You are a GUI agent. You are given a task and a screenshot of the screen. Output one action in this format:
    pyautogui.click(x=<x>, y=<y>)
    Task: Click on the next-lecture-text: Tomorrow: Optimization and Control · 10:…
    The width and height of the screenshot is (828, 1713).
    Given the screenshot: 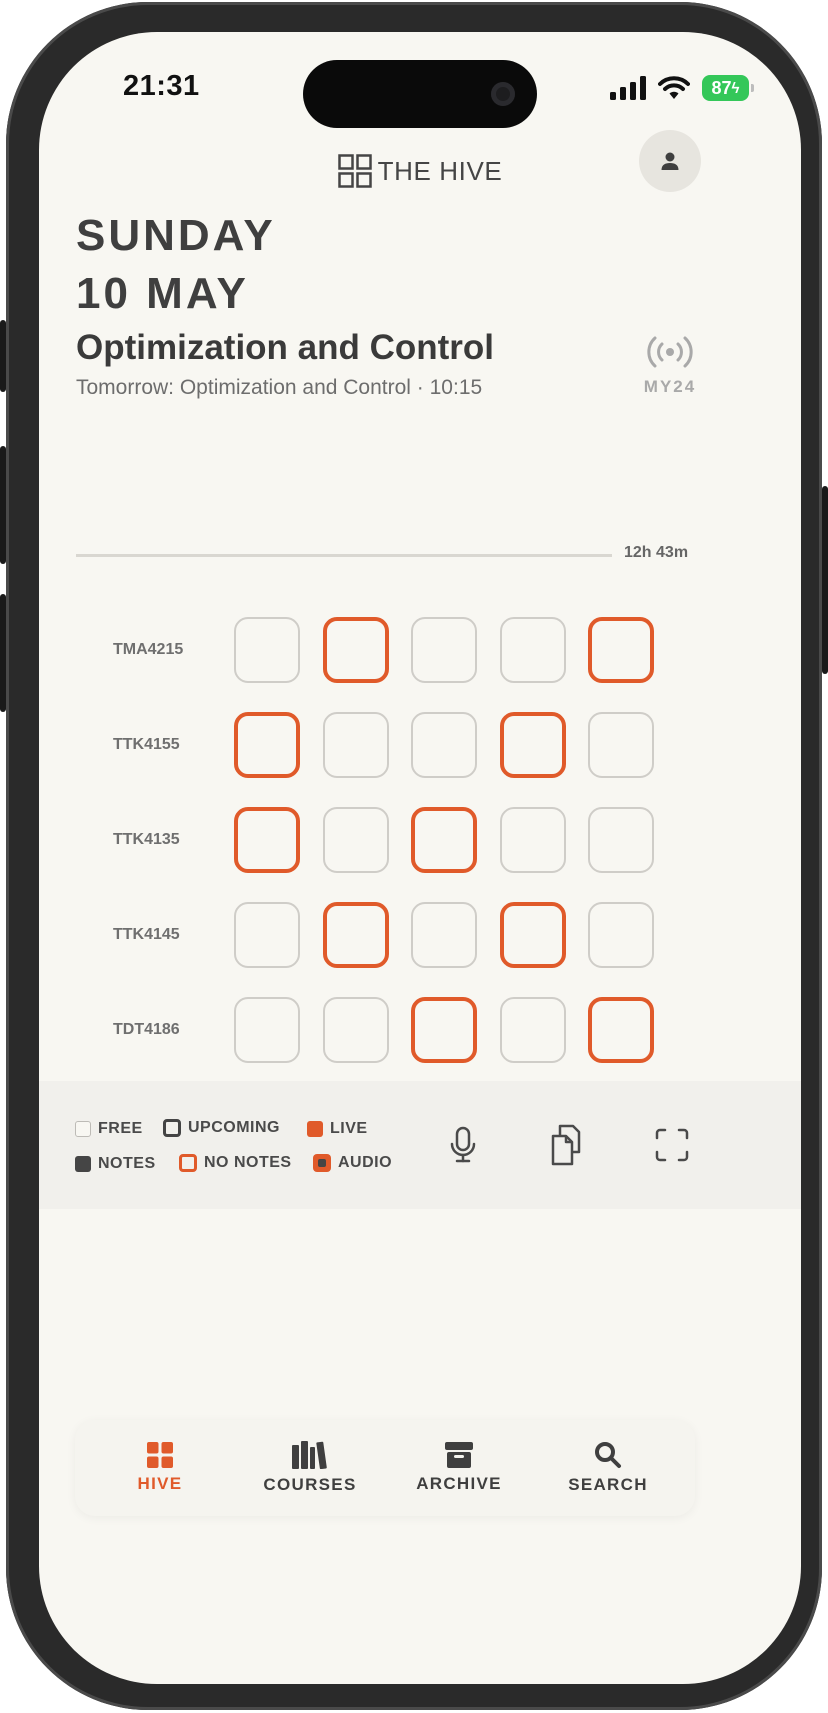 What is the action you would take?
    pyautogui.click(x=279, y=387)
    